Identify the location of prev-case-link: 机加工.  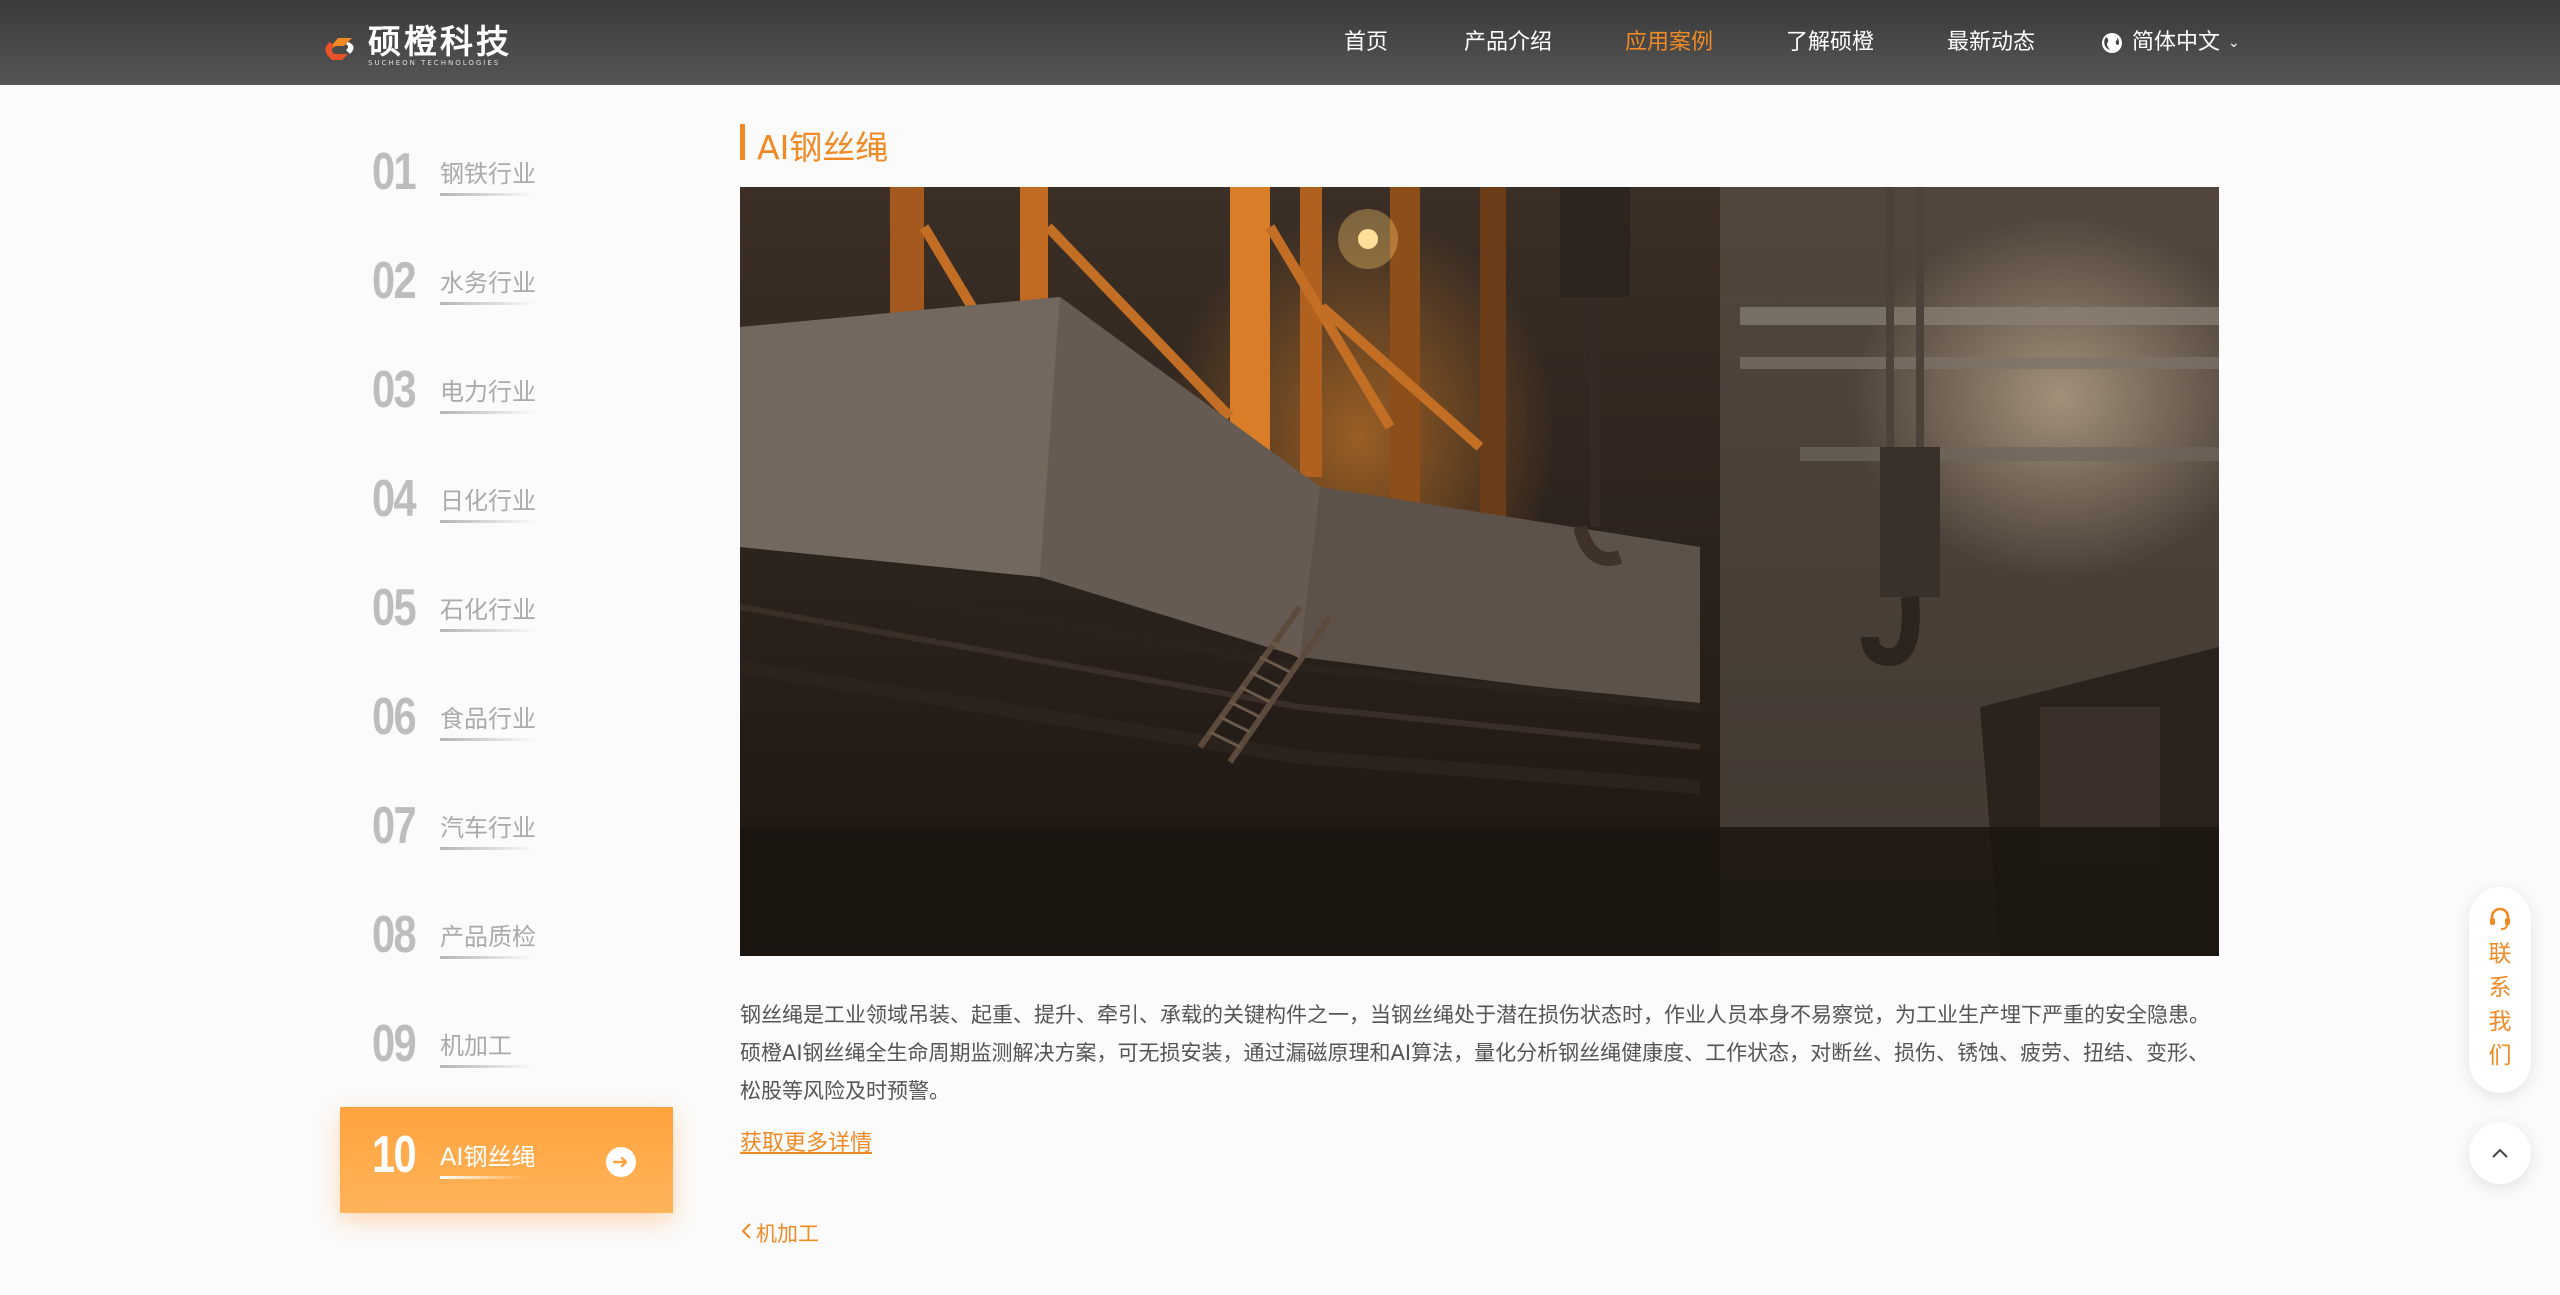
(779, 1233).